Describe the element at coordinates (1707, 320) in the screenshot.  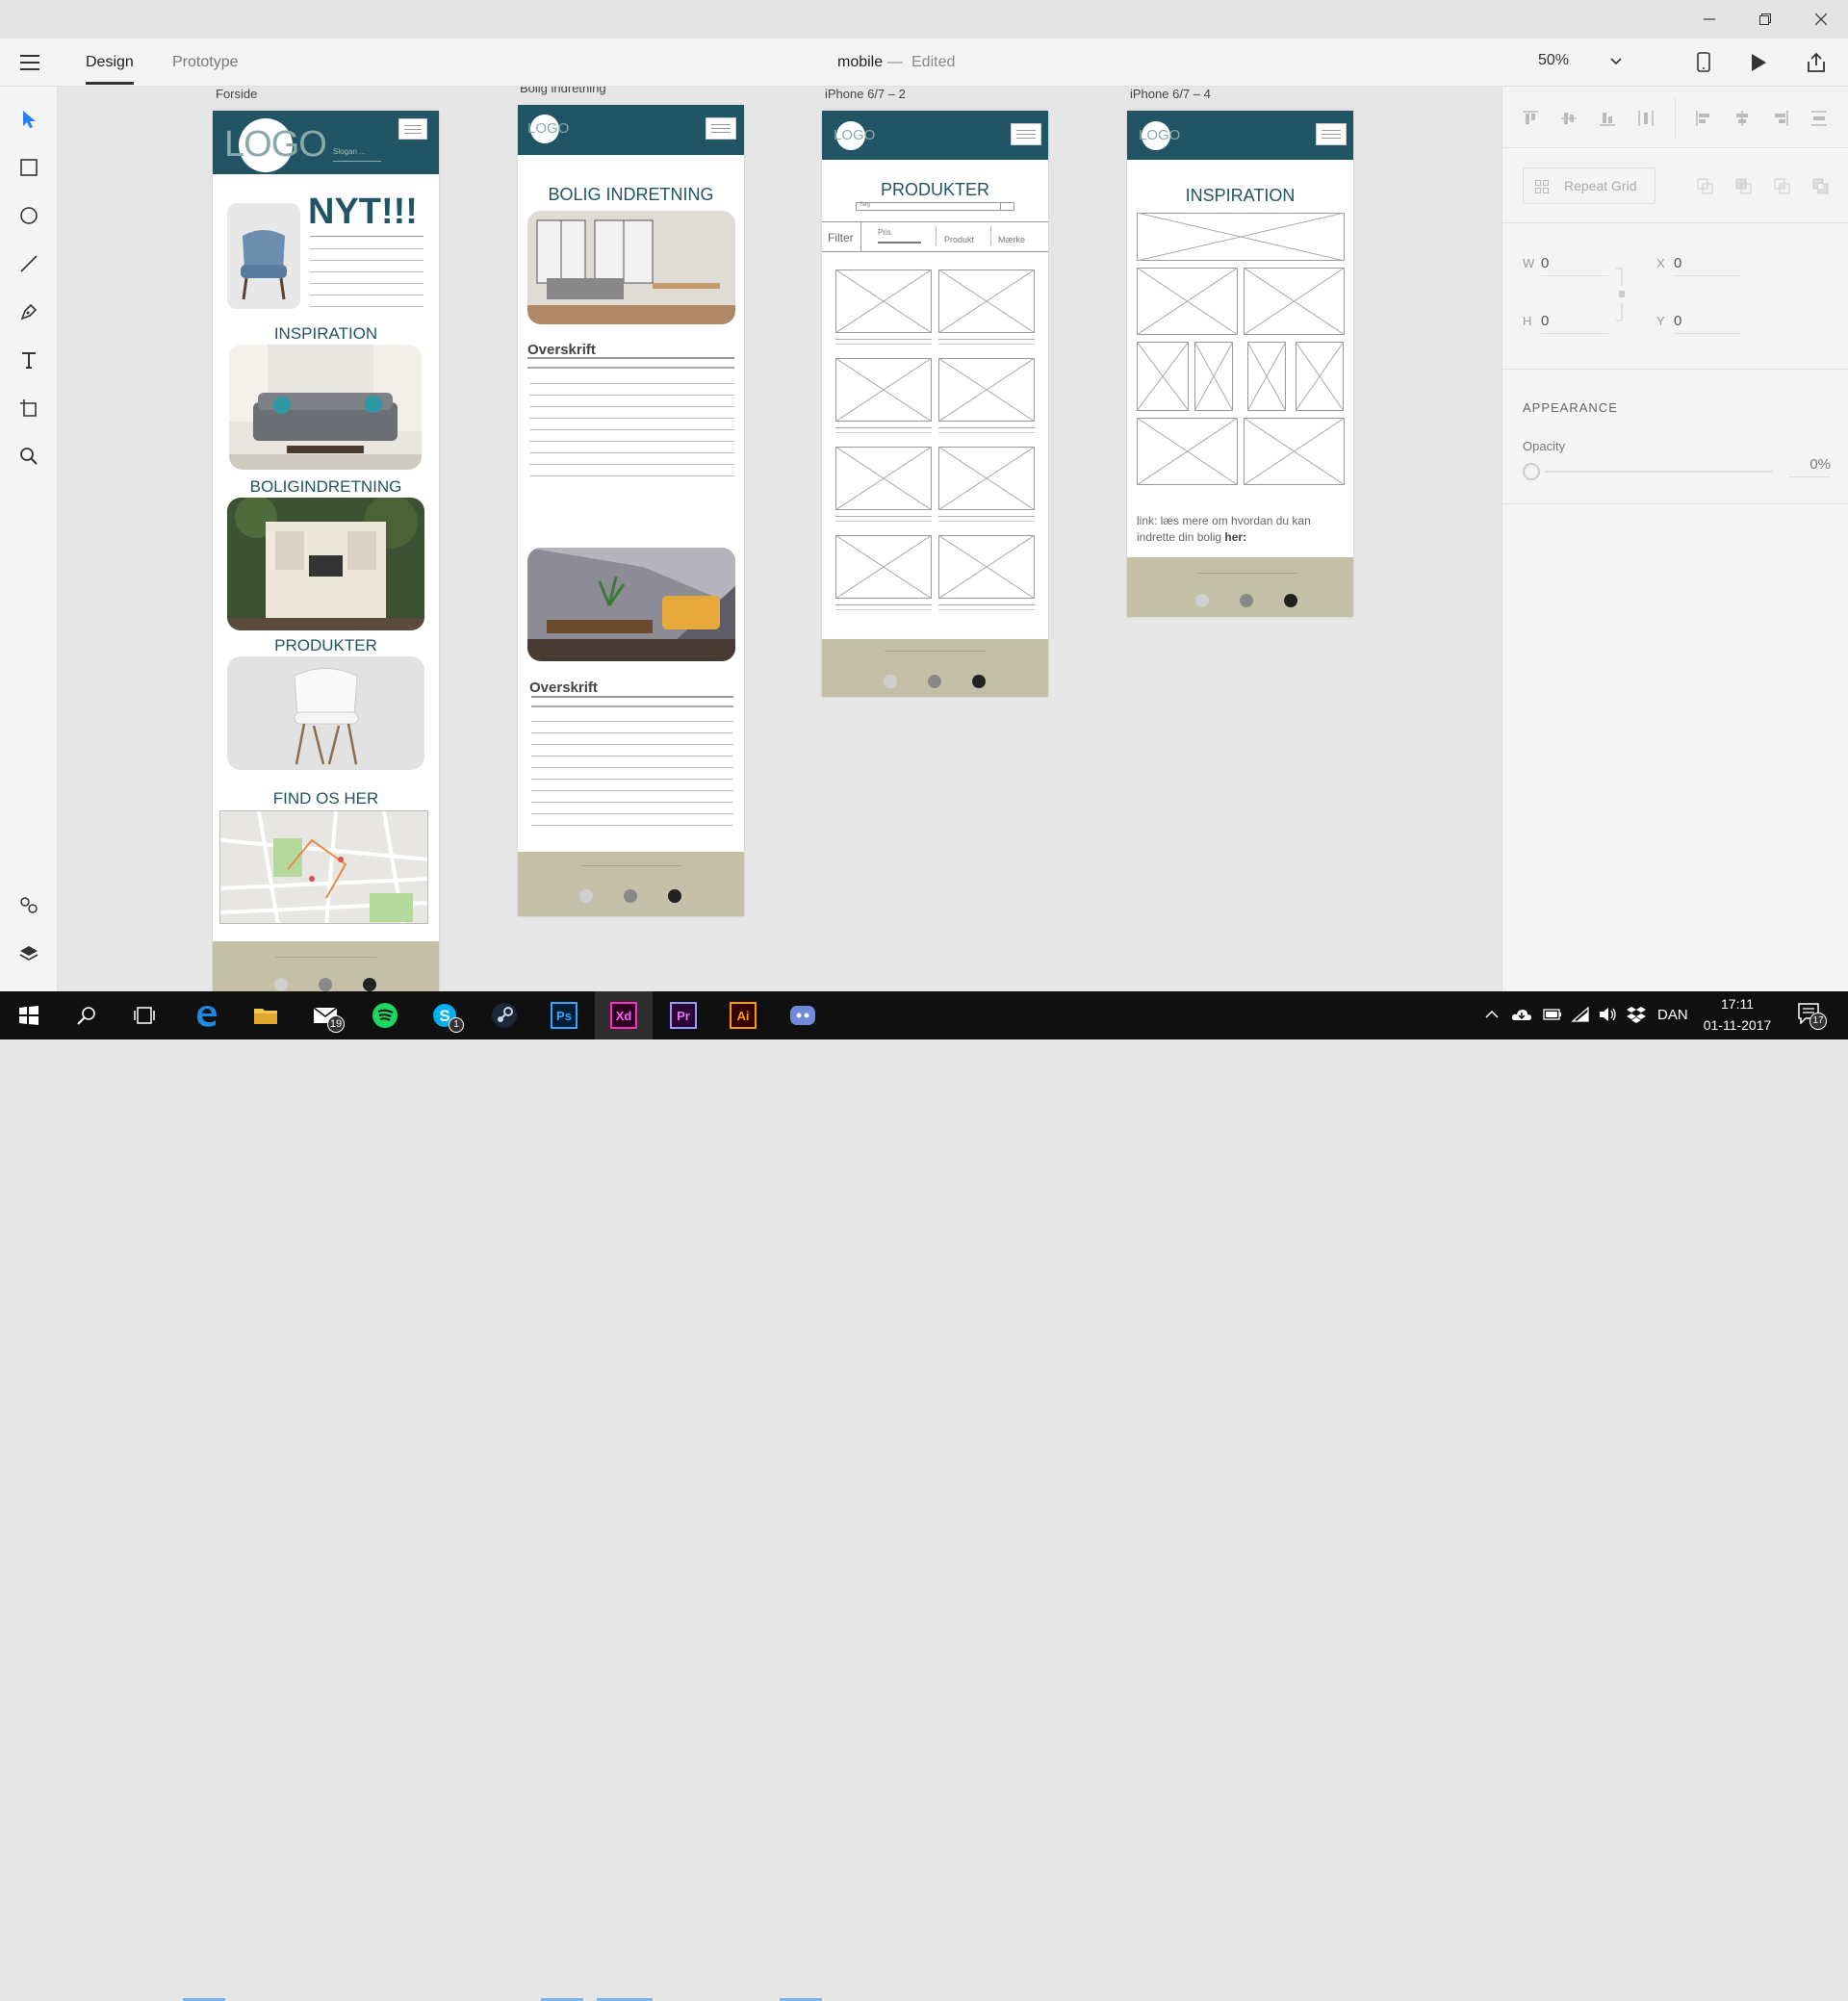
I see `y-input: 0` at that location.